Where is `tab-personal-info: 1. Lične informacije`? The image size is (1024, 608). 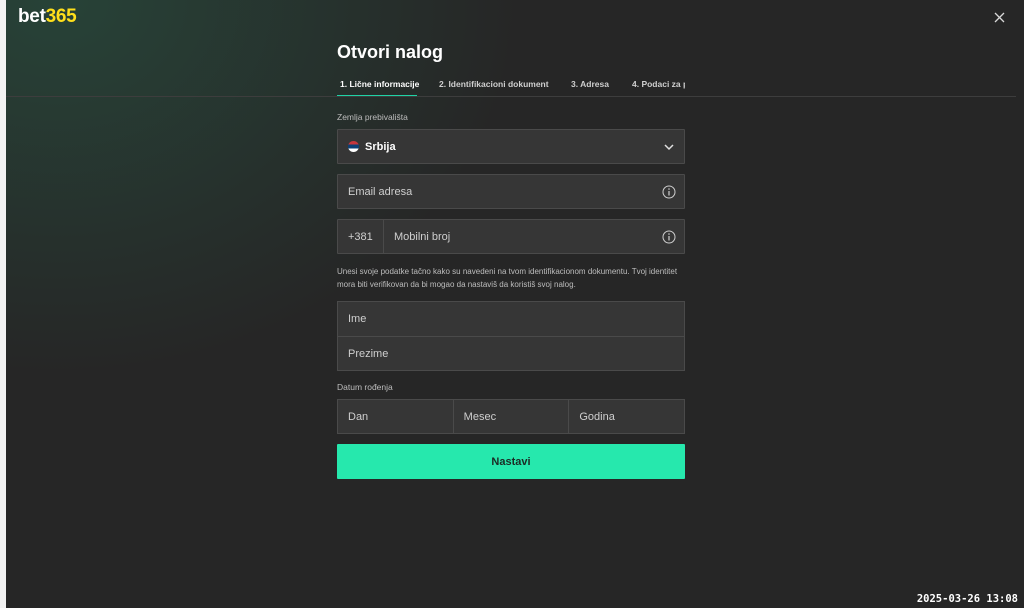 tab-personal-info: 1. Lične informacije is located at coordinates (378, 84).